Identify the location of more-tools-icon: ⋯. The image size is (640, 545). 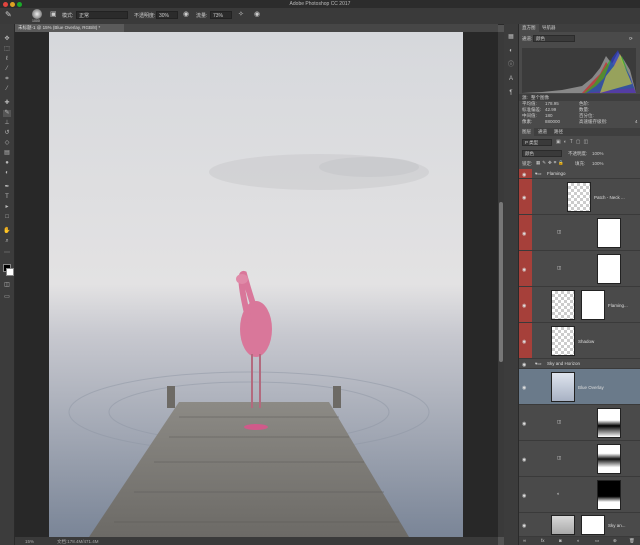
(7, 253).